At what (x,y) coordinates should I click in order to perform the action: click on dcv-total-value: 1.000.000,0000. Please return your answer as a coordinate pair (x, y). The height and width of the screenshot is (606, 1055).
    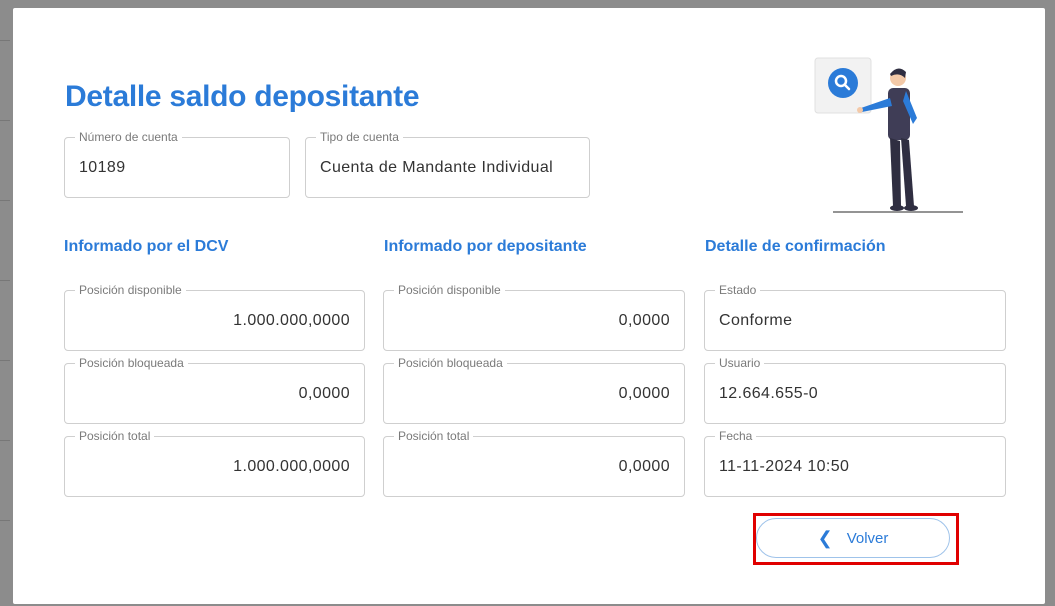
    Looking at the image, I should click on (291, 466).